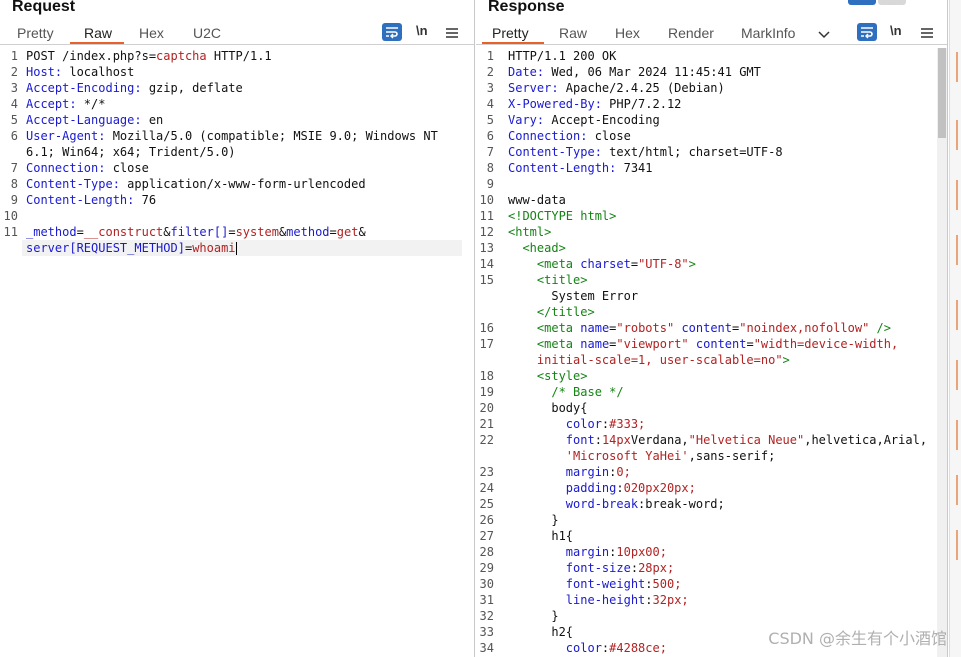 The image size is (961, 657). What do you see at coordinates (490, 104) in the screenshot?
I see `line-number: 4` at bounding box center [490, 104].